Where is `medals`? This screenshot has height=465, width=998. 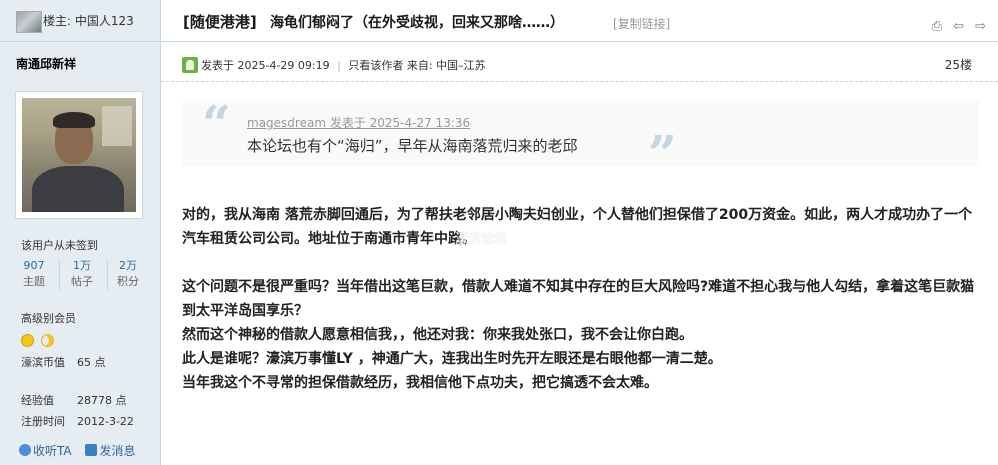
medals is located at coordinates (38, 339).